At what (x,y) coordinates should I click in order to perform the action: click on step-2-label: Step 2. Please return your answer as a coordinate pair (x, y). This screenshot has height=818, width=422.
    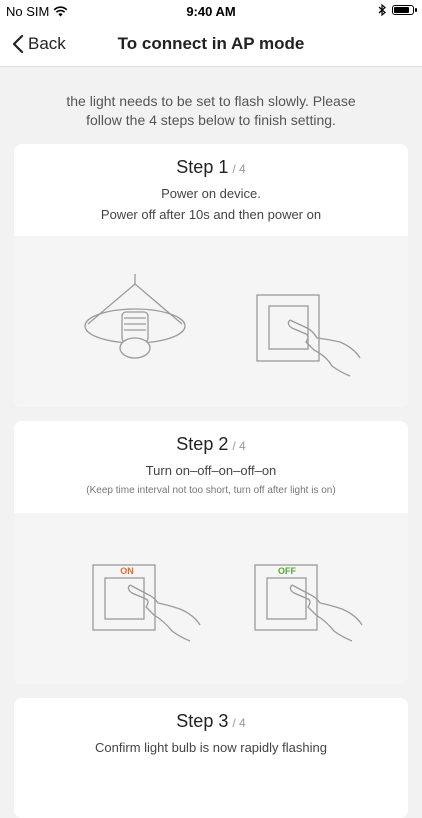
    Looking at the image, I should click on (202, 444).